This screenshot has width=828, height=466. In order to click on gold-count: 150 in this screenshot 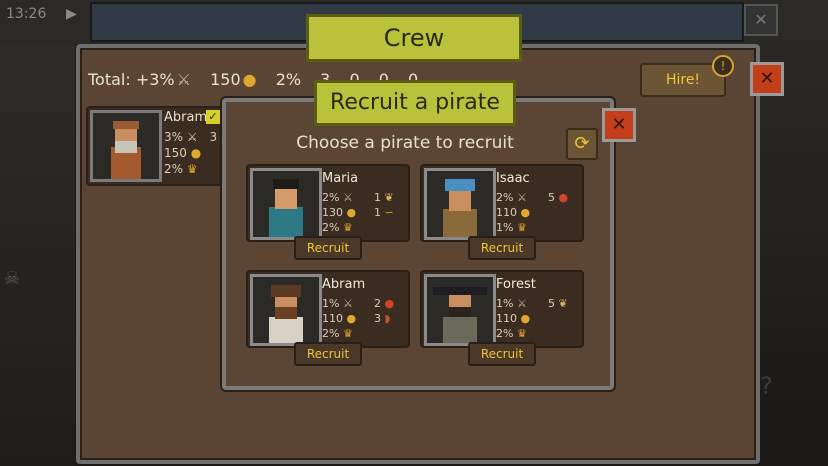, I will do `click(225, 79)`.